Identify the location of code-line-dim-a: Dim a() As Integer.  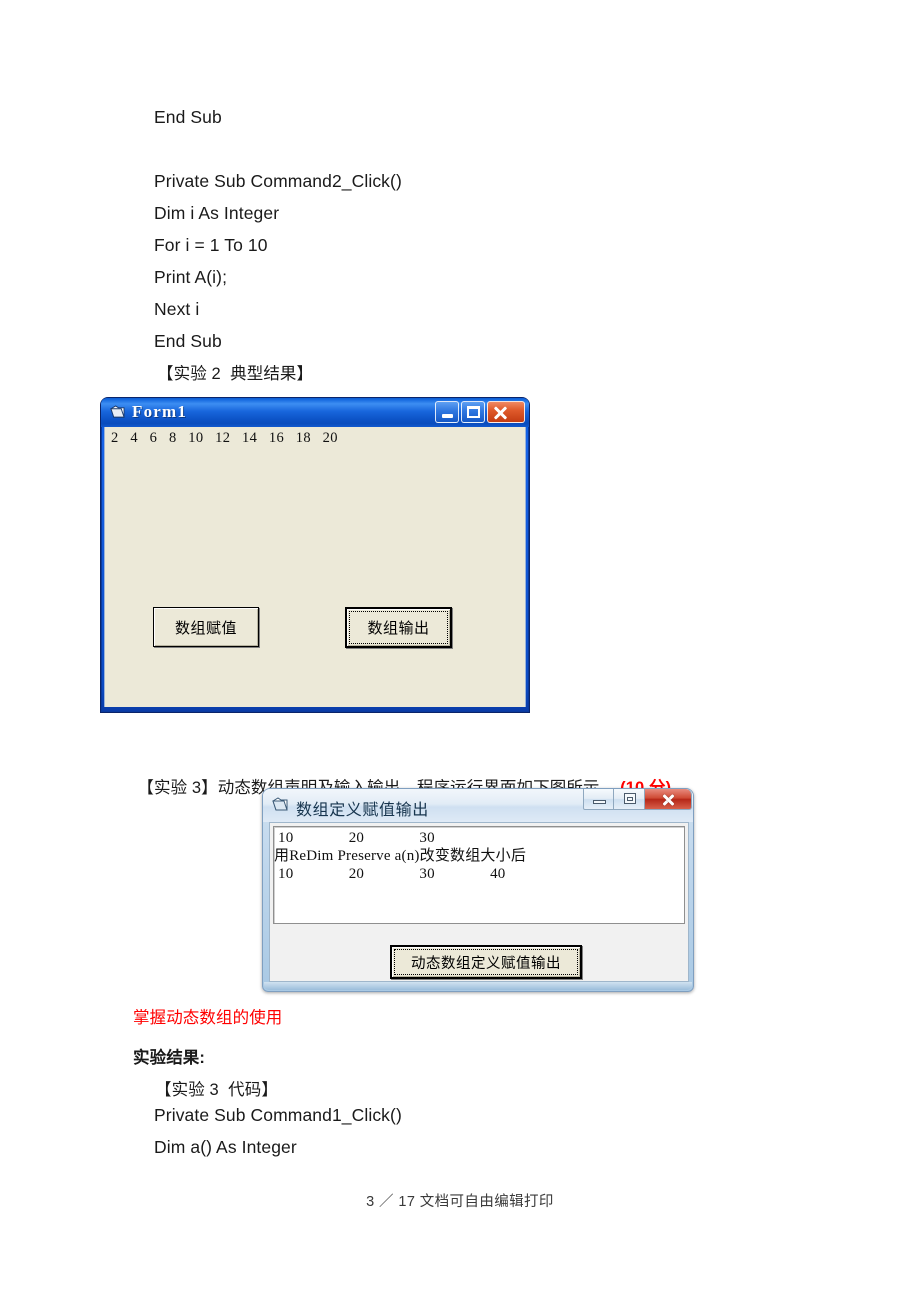
(225, 1147).